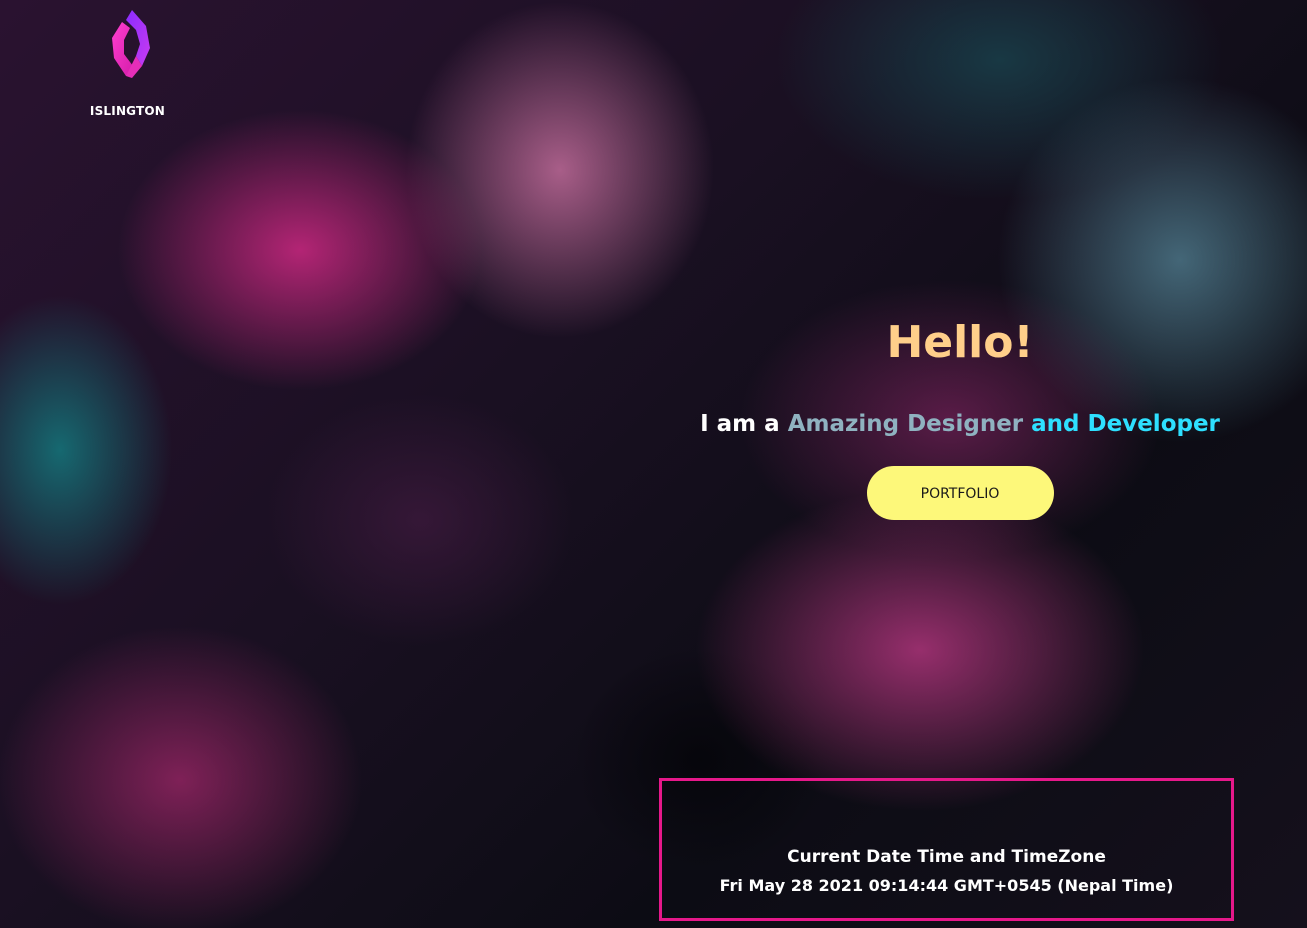 Image resolution: width=1307 pixels, height=928 pixels. What do you see at coordinates (946, 857) in the screenshot?
I see `datetime-heading: Current Date Time and TimeZone` at bounding box center [946, 857].